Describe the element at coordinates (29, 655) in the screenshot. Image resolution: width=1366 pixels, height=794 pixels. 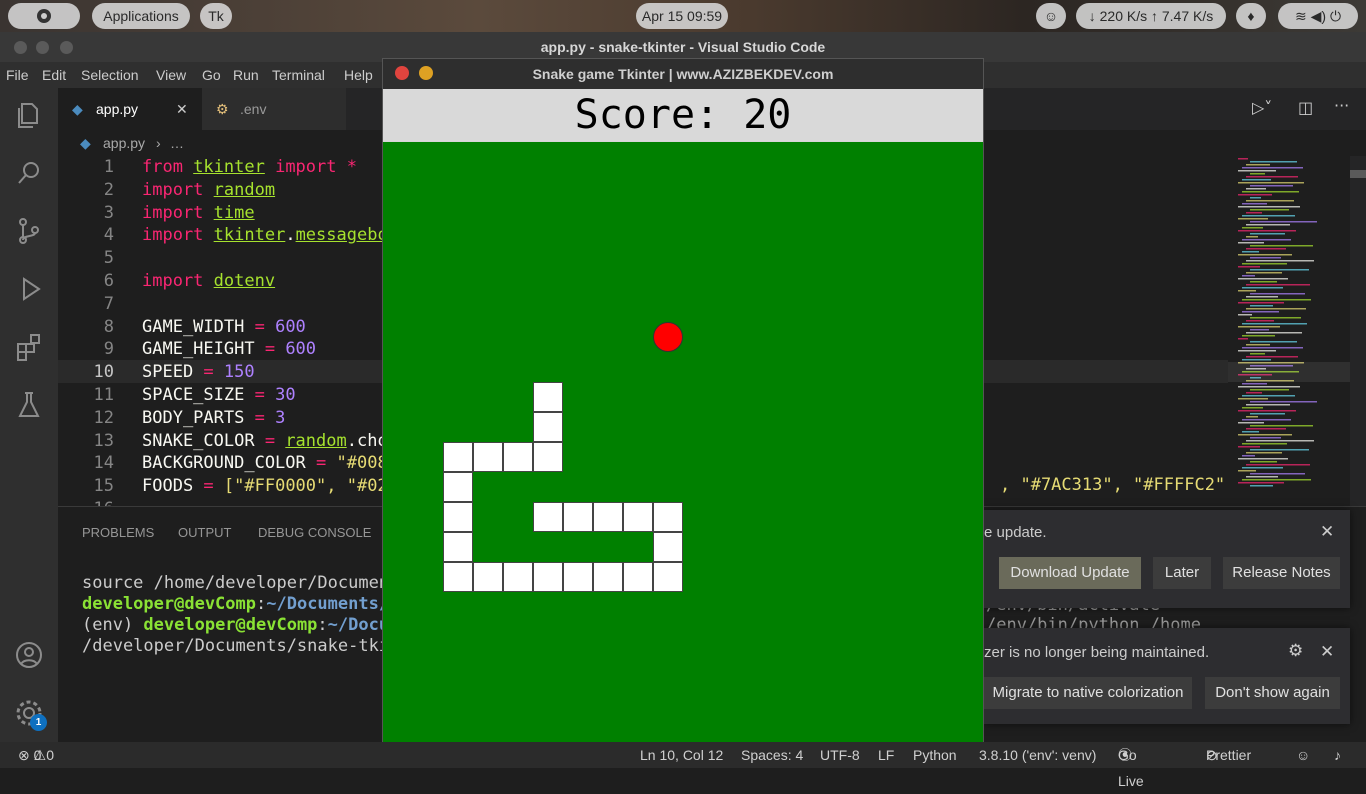
I see `account-icon` at that location.